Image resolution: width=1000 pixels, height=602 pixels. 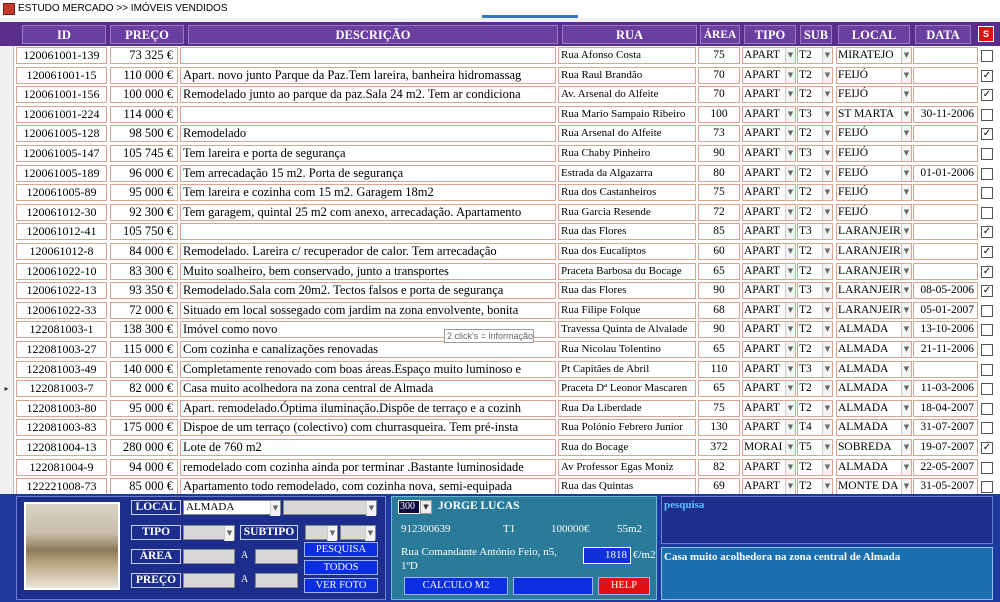 I want to click on cell-rua: Praceta Dª Leonor Mascaren, so click(x=627, y=389).